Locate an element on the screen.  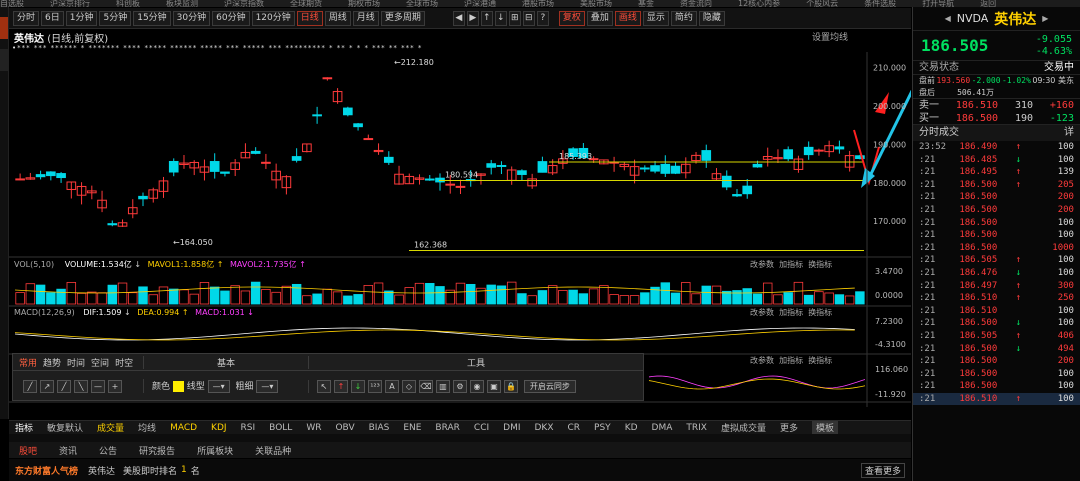
indicator-tab: CCI is located at coordinates (481, 428).